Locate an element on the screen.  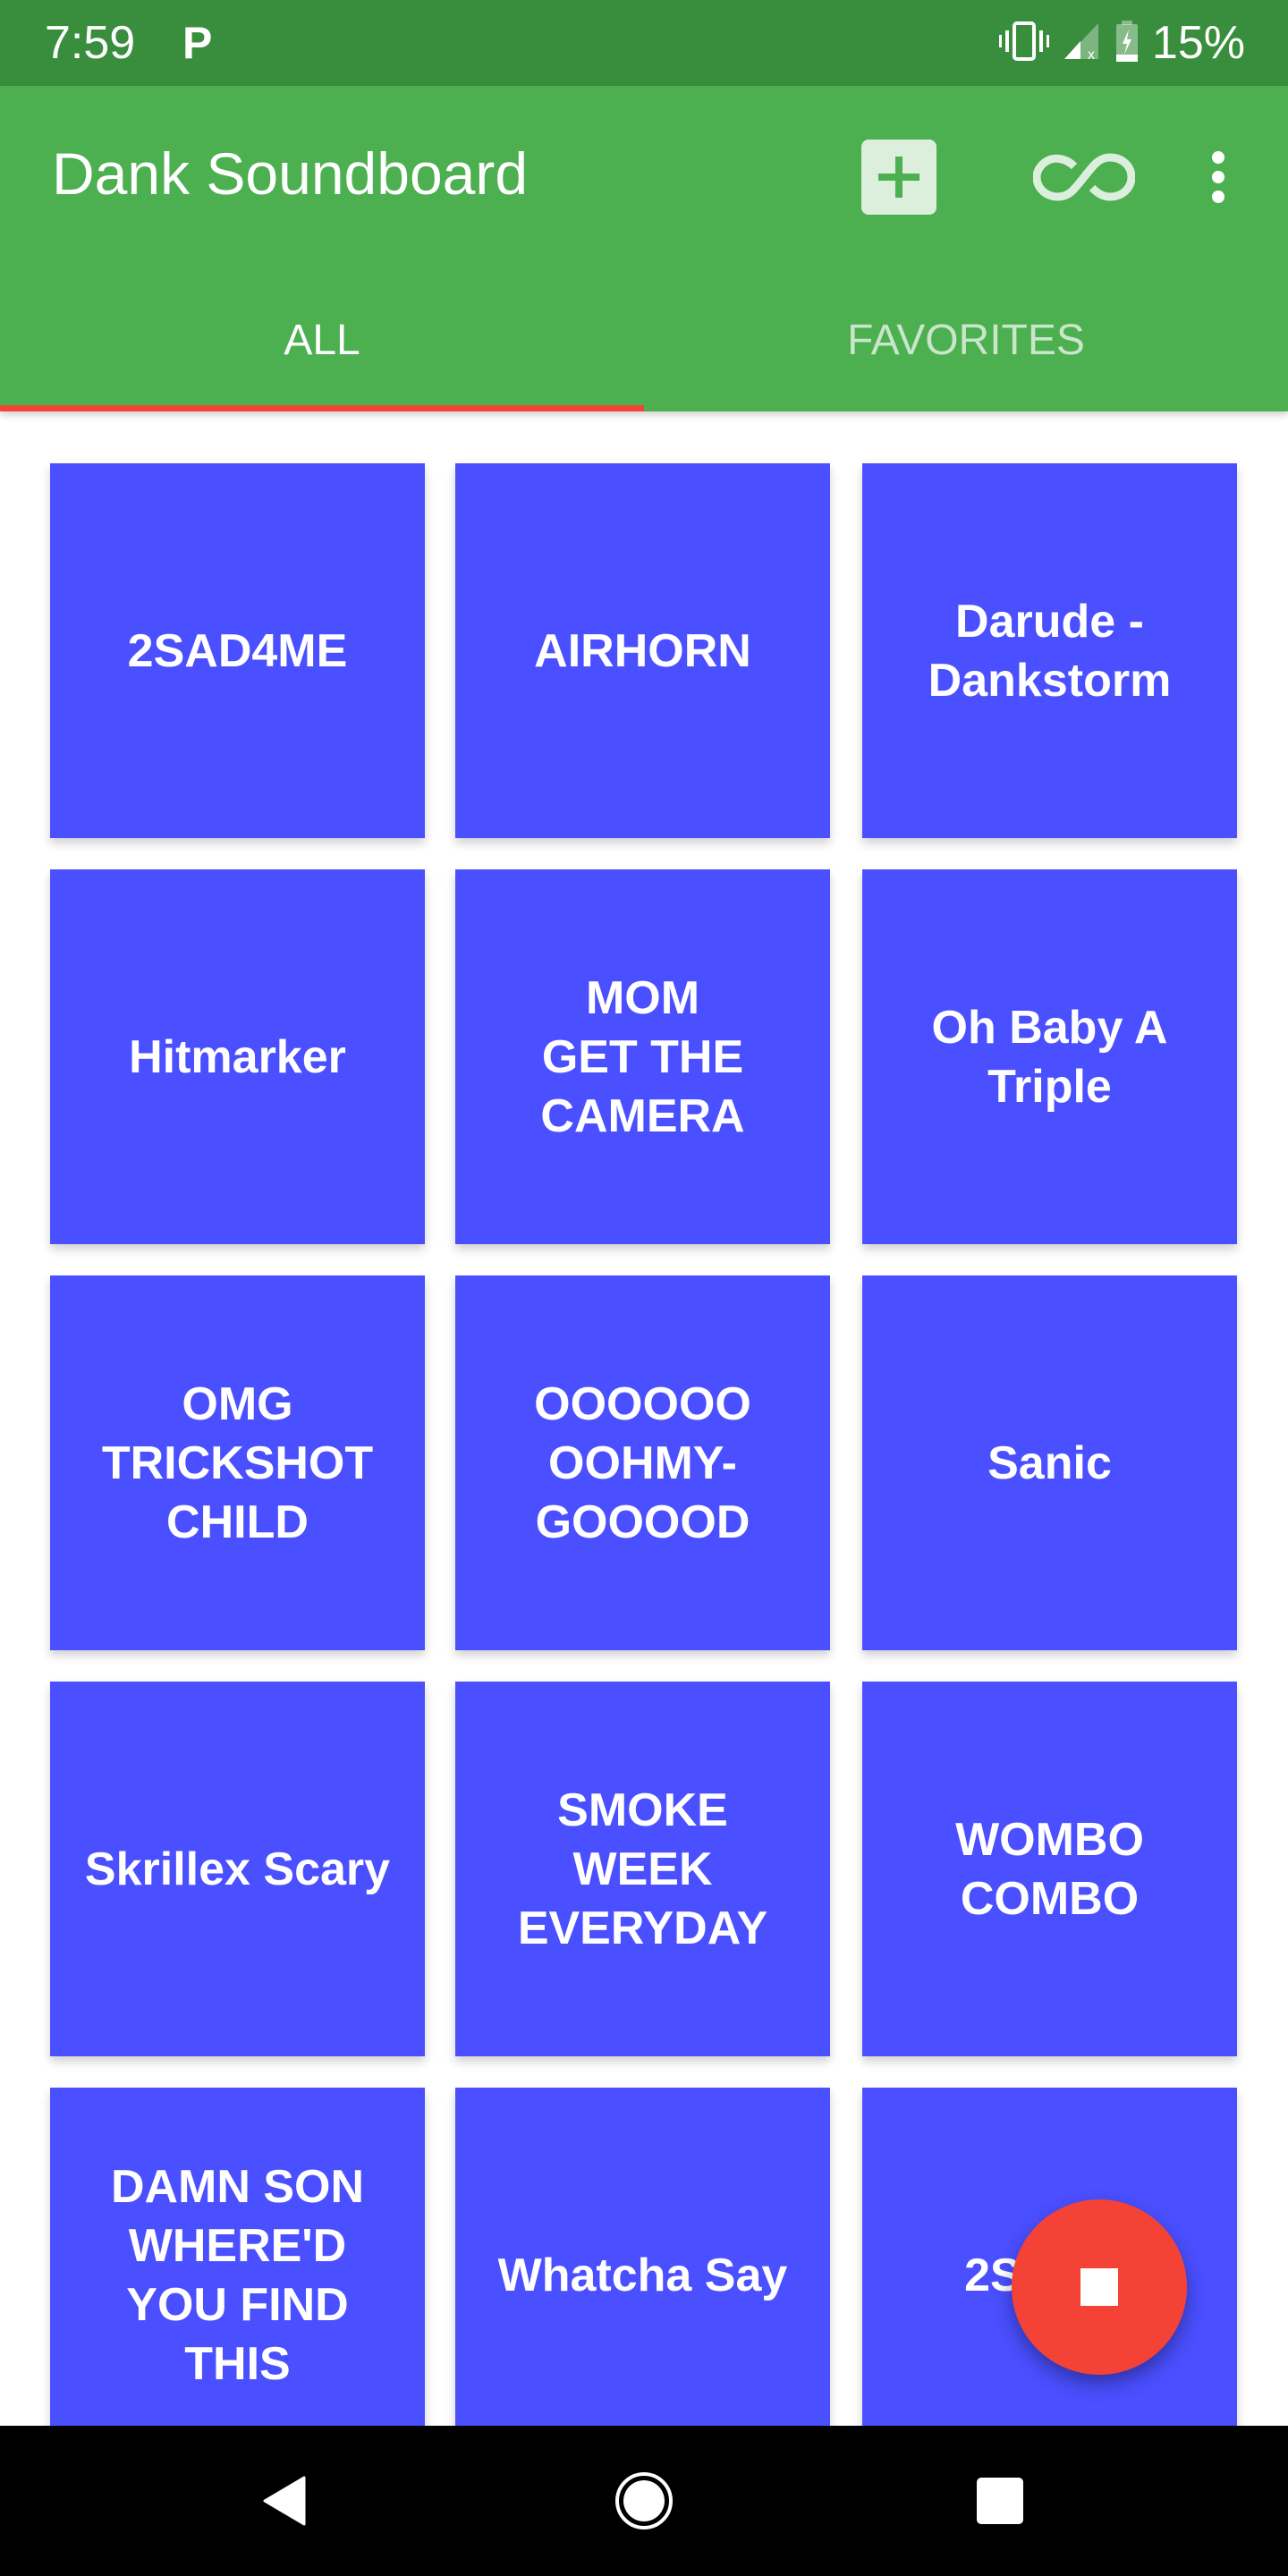
sound-label: SMOKE WEEK EVERYDAY is located at coordinates (642, 1869).